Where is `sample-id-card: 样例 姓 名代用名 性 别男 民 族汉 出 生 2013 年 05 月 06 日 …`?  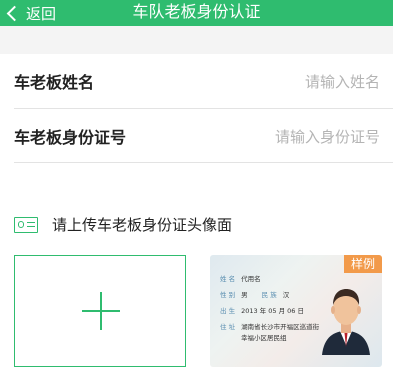
sample-id-card: 样例 姓 名代用名 性 别男 民 族汉 出 生 2013 年 05 月 06 日 … is located at coordinates (296, 311).